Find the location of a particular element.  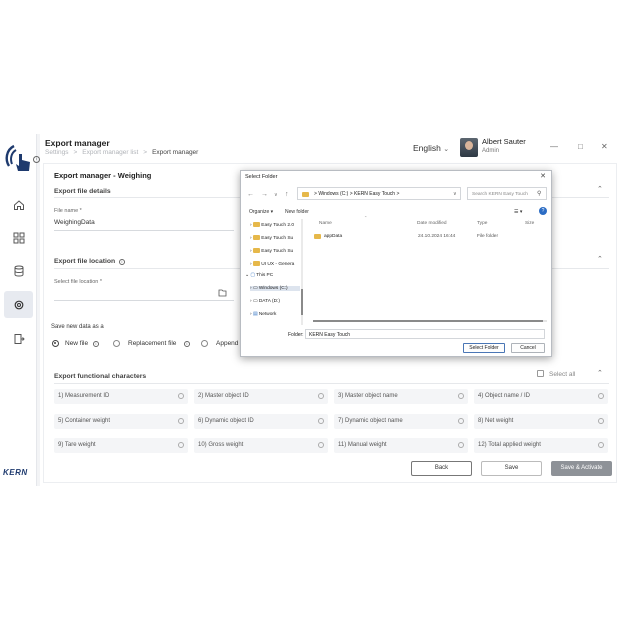

language-selector: English ⌄ is located at coordinates (431, 148).